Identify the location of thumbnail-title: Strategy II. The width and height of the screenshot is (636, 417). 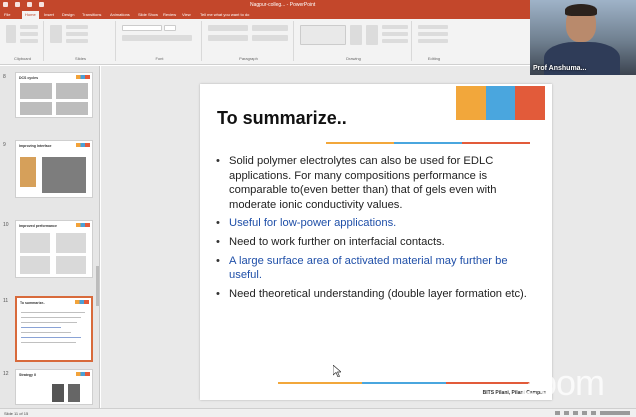
(27, 375).